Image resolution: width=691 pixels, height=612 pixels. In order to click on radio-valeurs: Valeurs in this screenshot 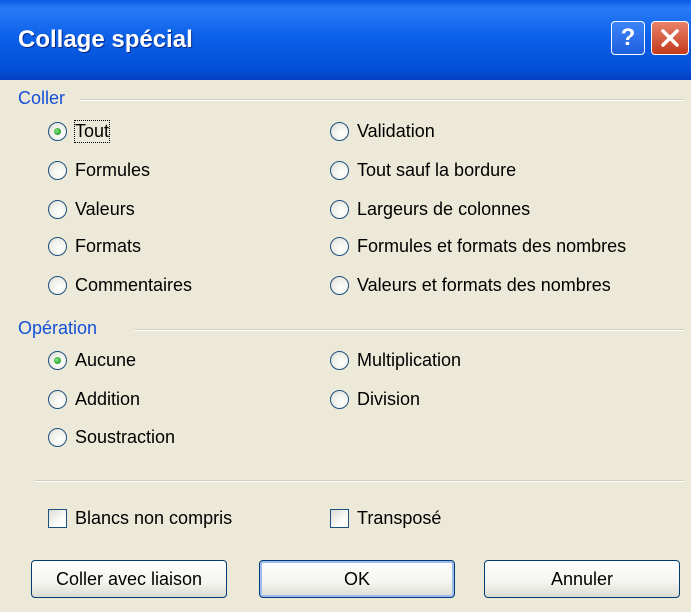, I will do `click(91, 209)`.